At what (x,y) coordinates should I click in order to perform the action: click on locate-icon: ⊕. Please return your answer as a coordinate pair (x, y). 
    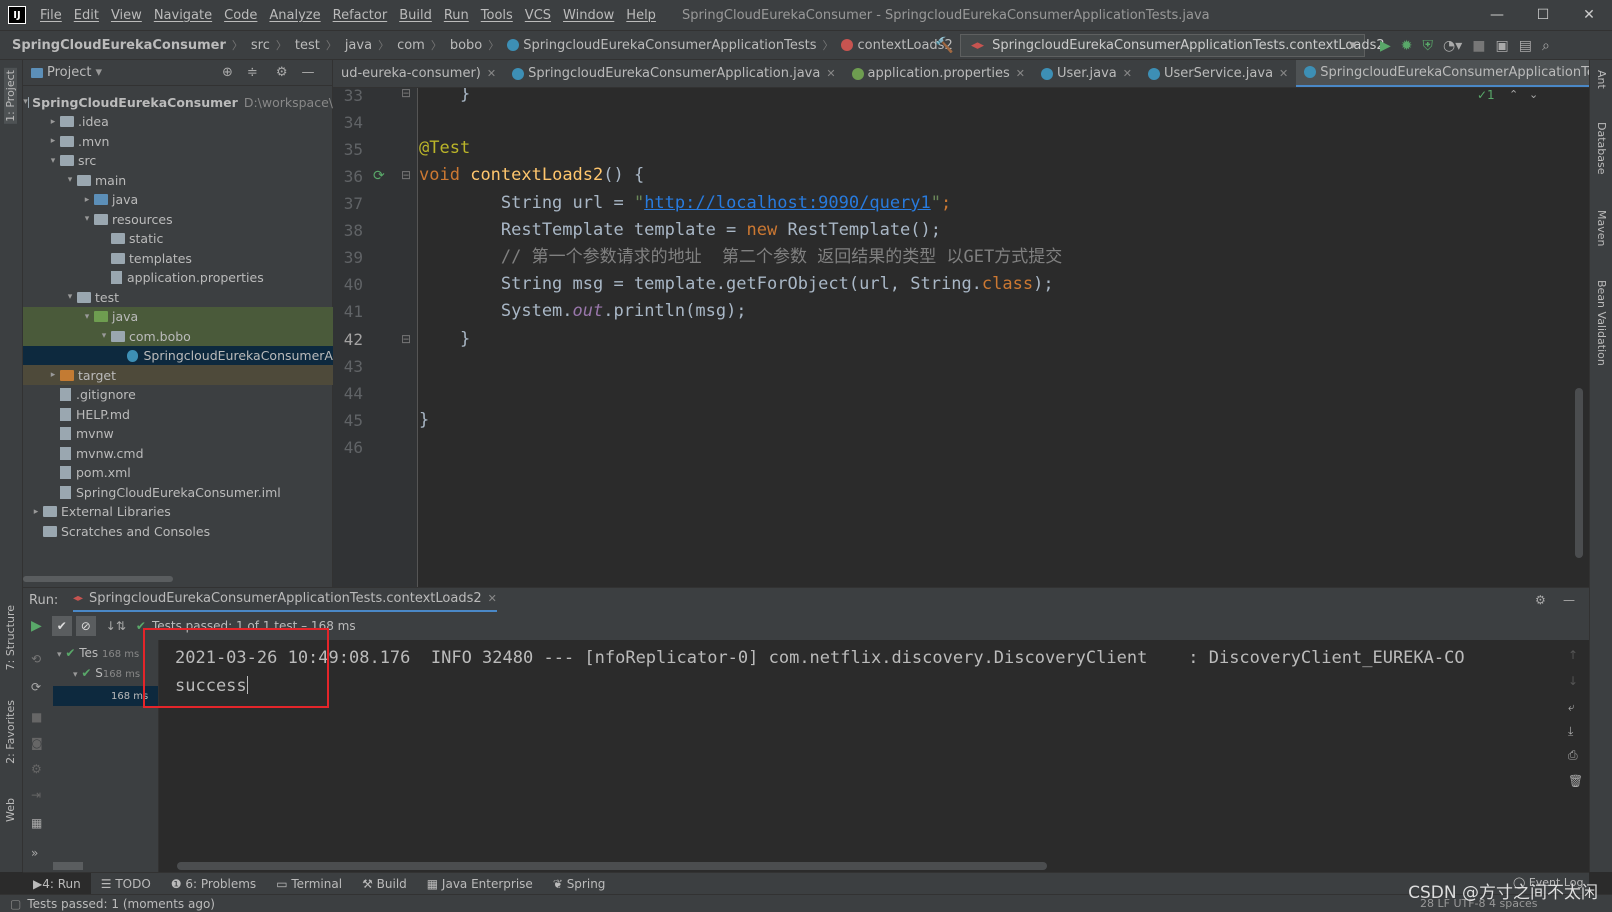
    Looking at the image, I should click on (227, 72).